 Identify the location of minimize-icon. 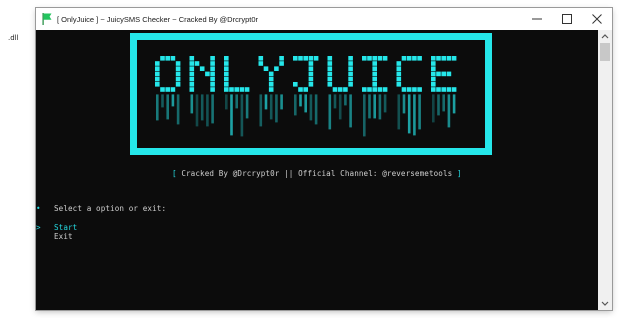
(537, 19).